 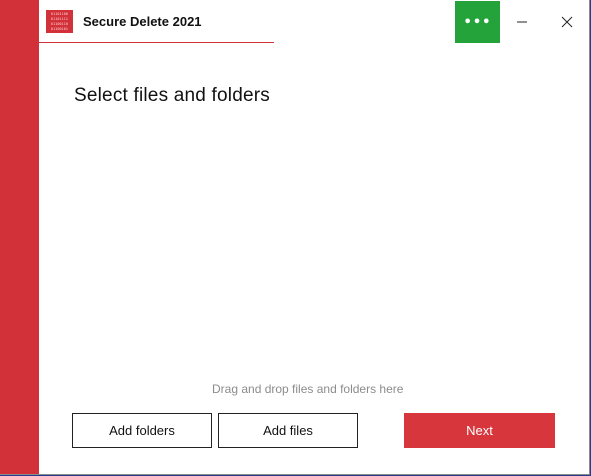 I want to click on add-folders-button: Add folders, so click(x=142, y=430).